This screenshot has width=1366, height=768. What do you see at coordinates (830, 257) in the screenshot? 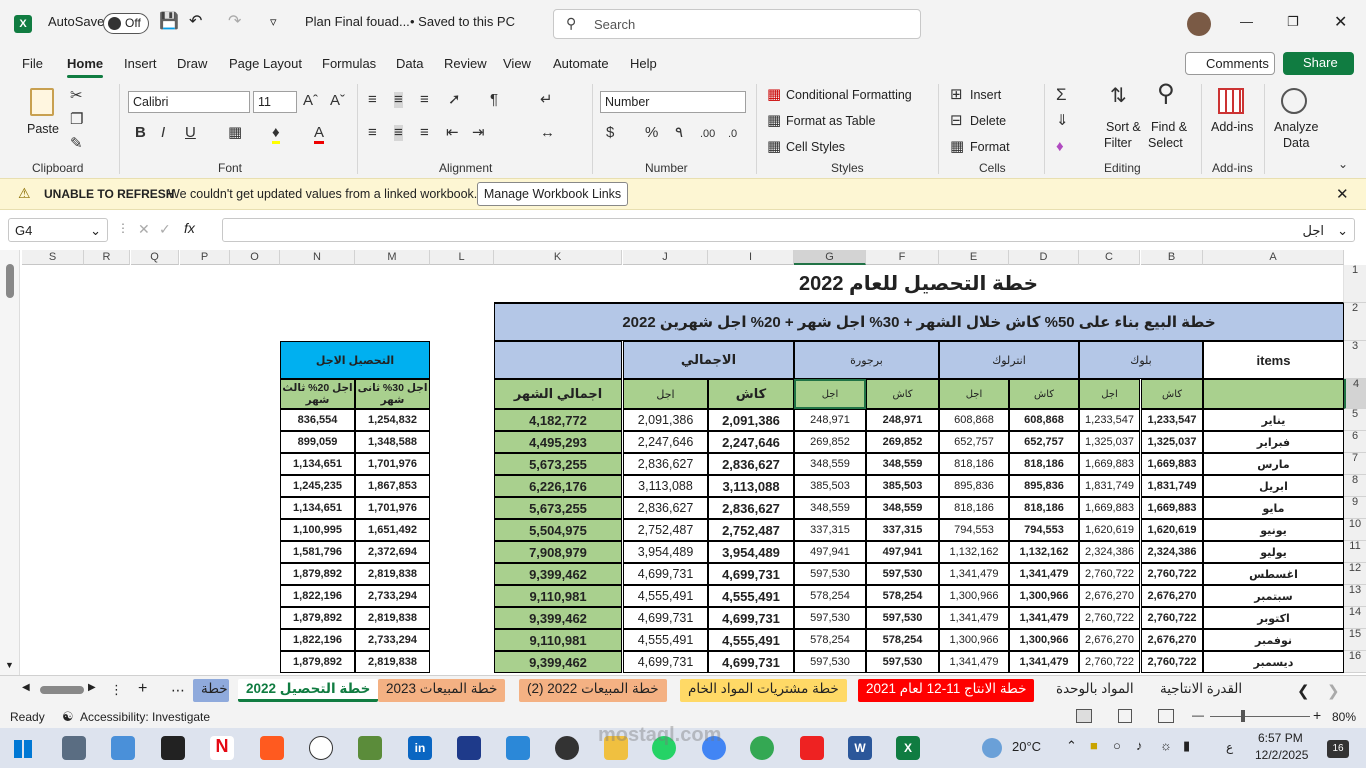
I see `column-header-G: G` at bounding box center [830, 257].